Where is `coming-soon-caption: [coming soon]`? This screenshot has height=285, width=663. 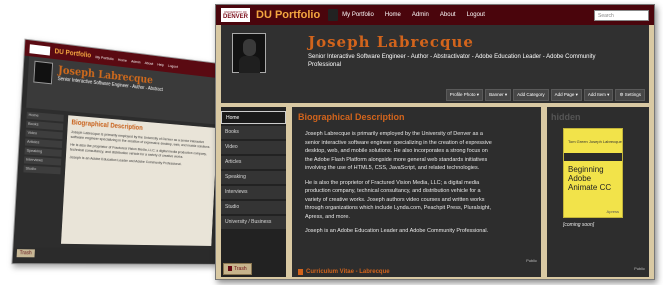
coming-soon-caption: [coming soon] is located at coordinates (579, 225).